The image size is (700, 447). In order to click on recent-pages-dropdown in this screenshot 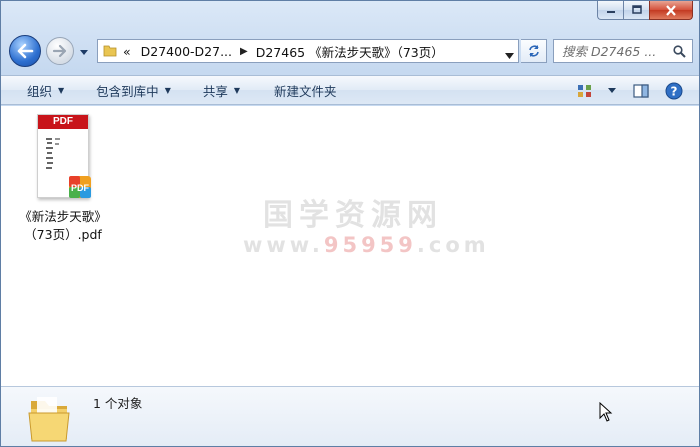, I will do `click(84, 53)`.